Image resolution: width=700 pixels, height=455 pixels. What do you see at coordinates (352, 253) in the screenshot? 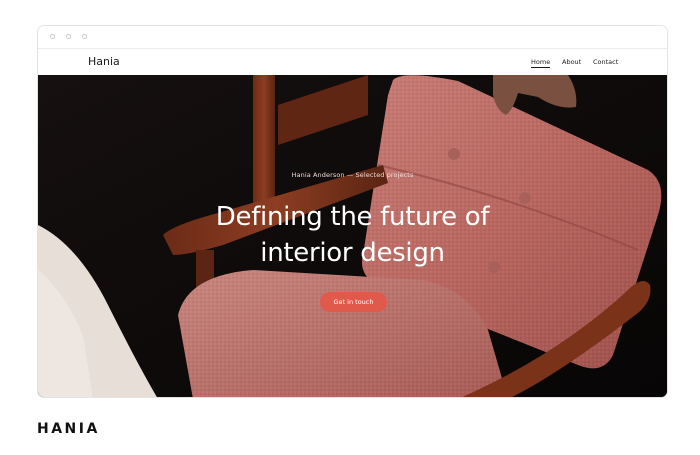
I see `hero-headline-line-2: interior design` at bounding box center [352, 253].